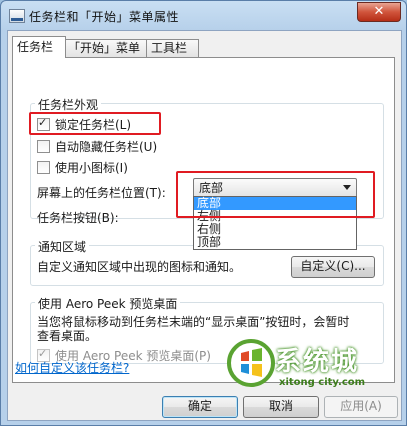 The image size is (407, 426). What do you see at coordinates (275, 242) in the screenshot?
I see `location-option-top: 顶部` at bounding box center [275, 242].